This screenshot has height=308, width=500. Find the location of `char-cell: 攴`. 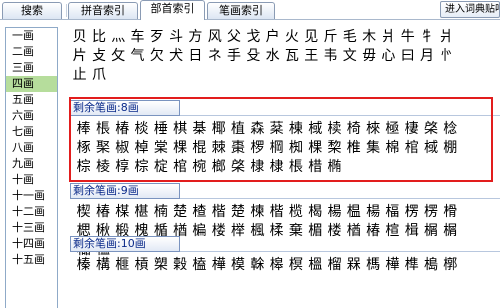

char-cell: 攴 is located at coordinates (98, 56).